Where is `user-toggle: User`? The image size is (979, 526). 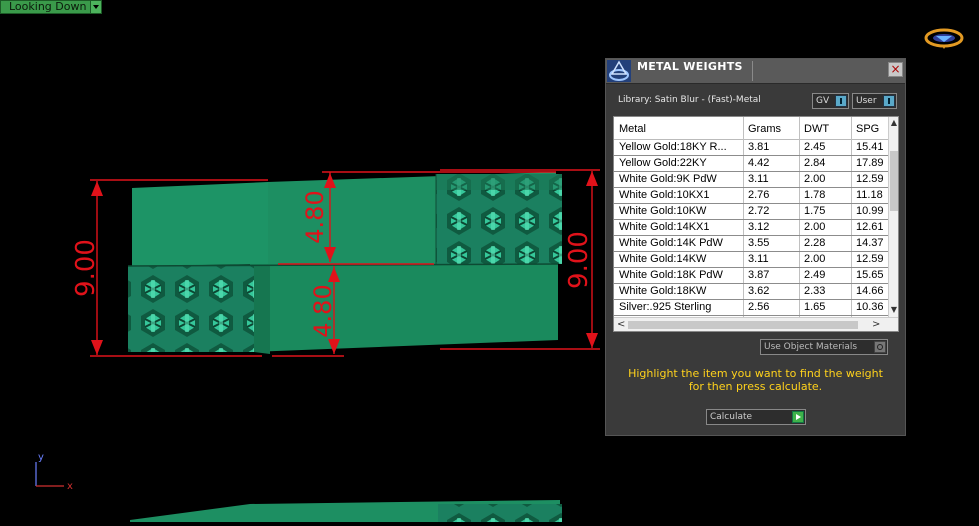
user-toggle: User is located at coordinates (874, 101).